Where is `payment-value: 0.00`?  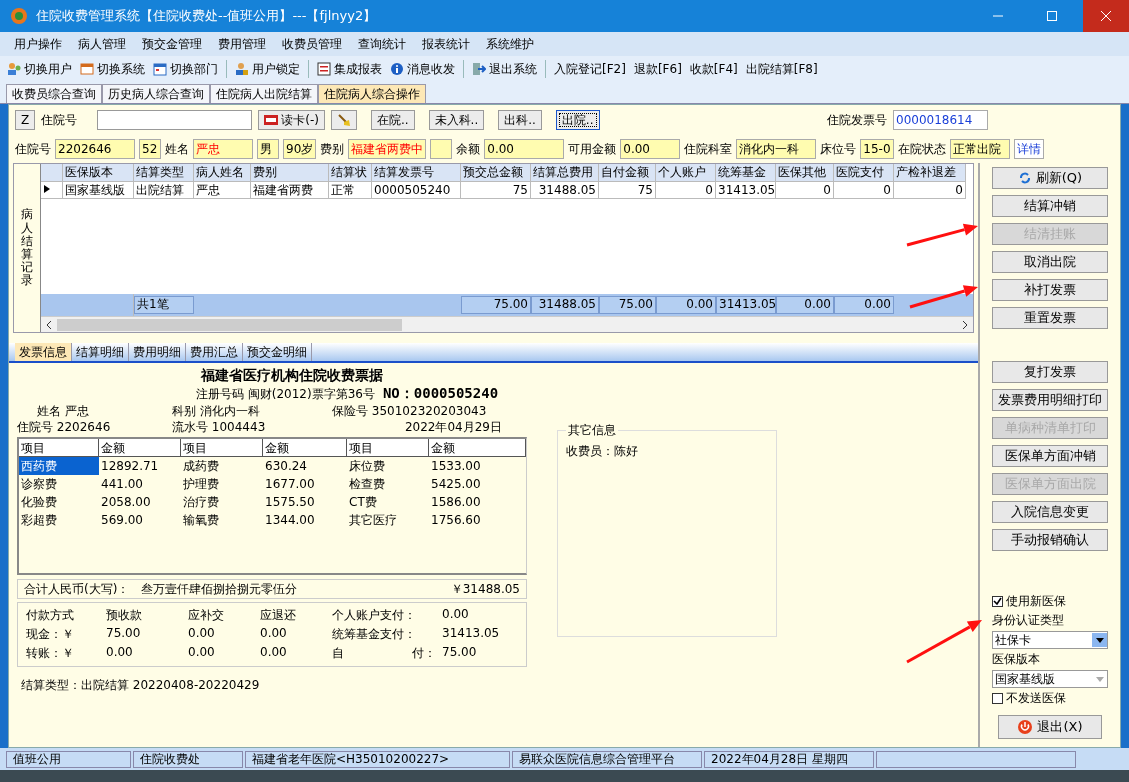
payment-value: 0.00 is located at coordinates (274, 653).